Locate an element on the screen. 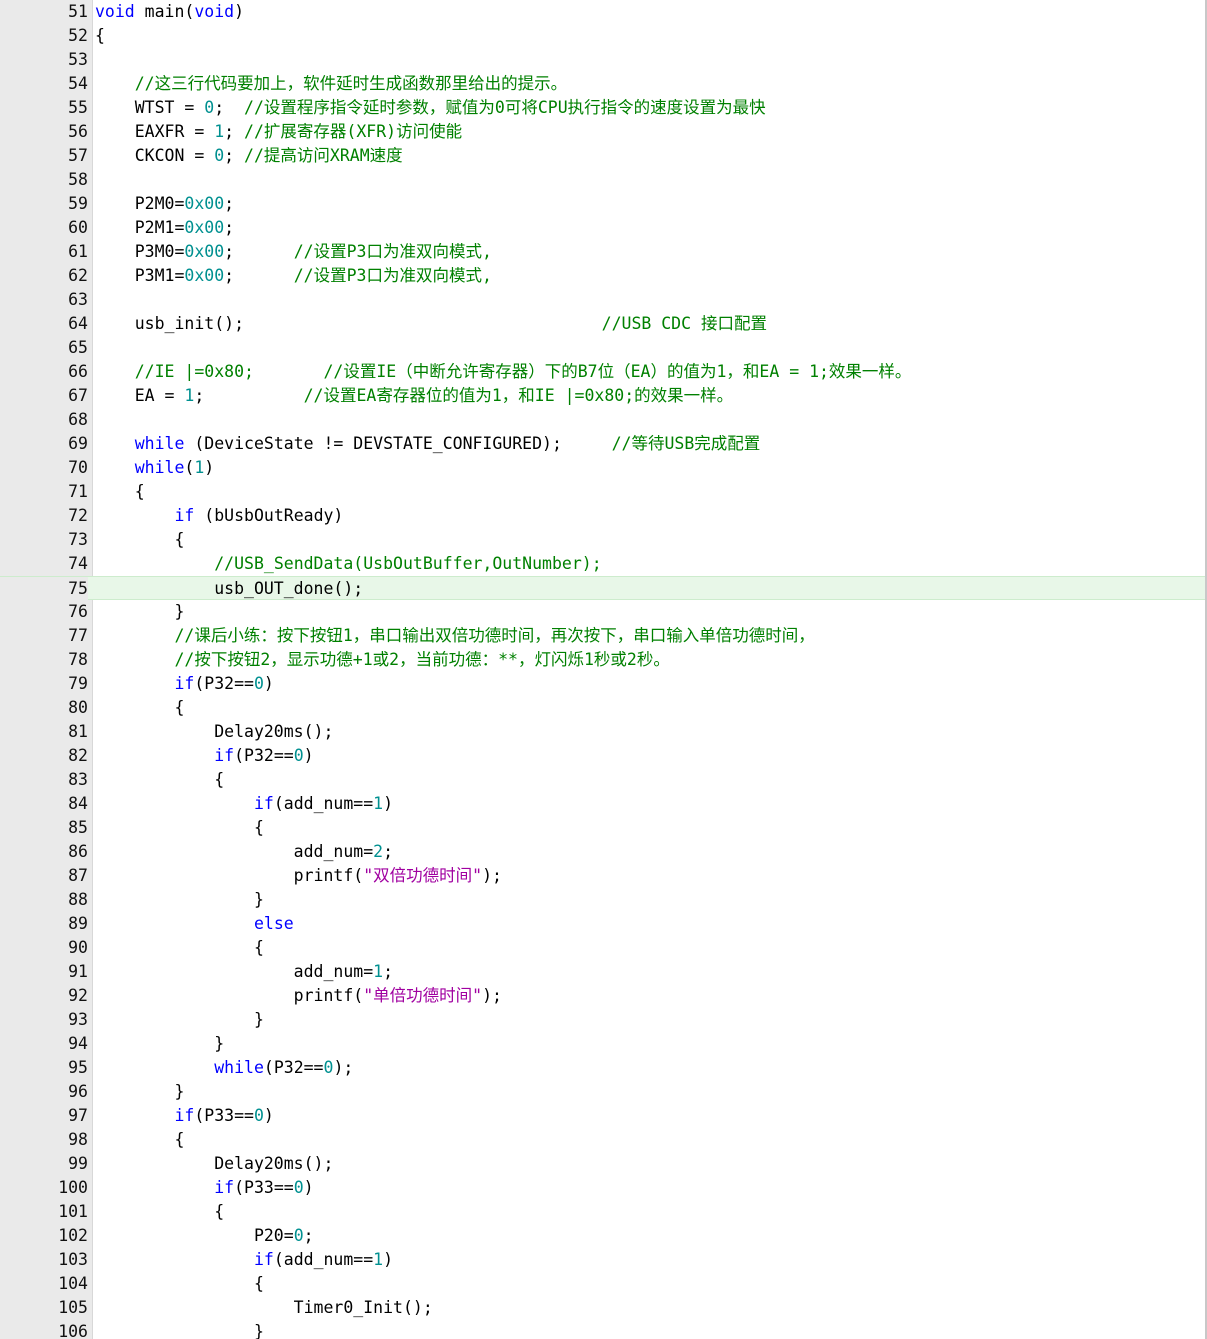  code-line: 99 Delay20ms(); is located at coordinates (602, 1164).